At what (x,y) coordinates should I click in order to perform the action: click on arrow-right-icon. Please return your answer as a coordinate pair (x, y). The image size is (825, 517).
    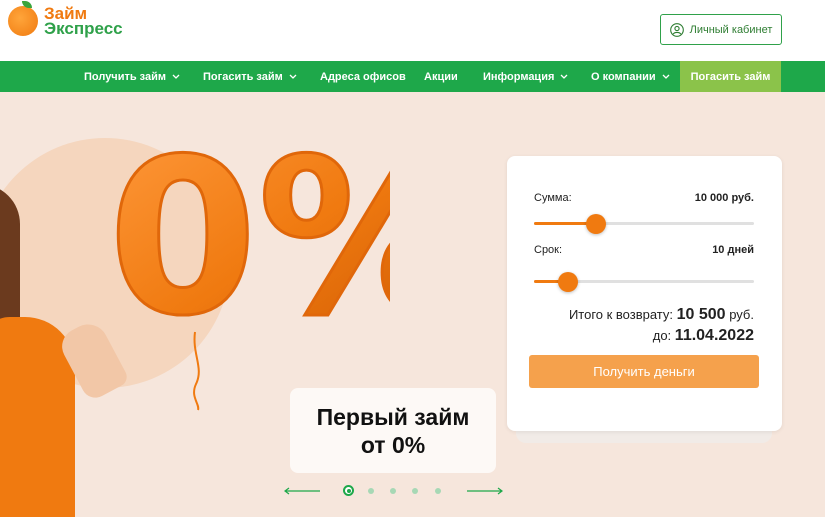
    Looking at the image, I should click on (485, 491).